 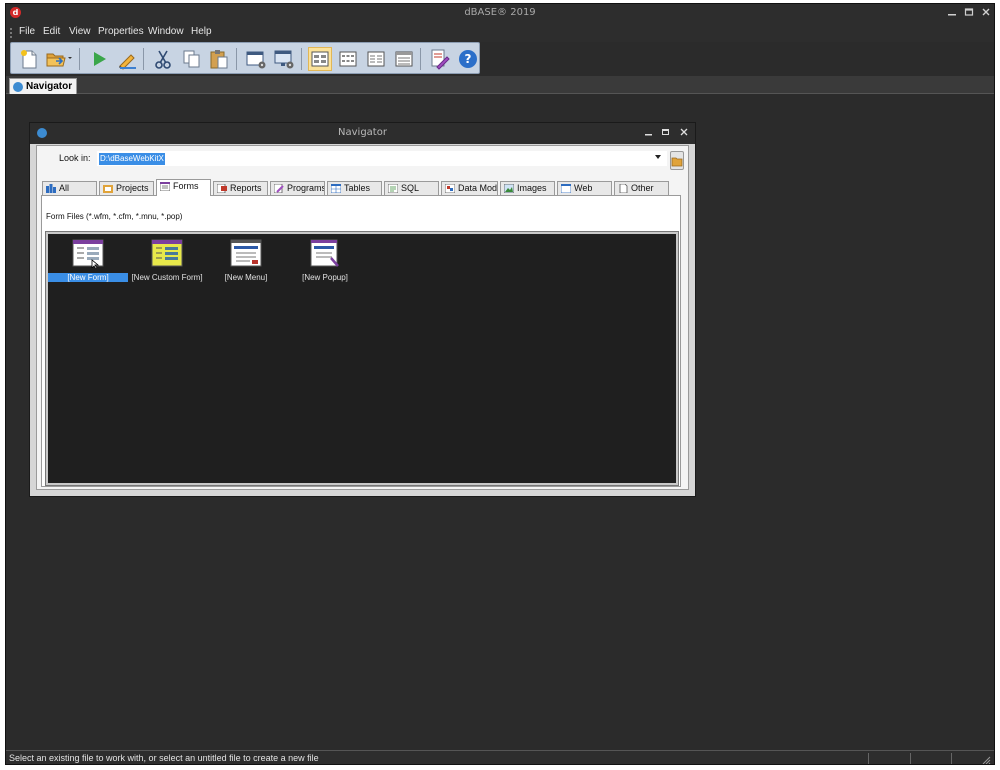 What do you see at coordinates (11, 33) in the screenshot?
I see `menubar-grip` at bounding box center [11, 33].